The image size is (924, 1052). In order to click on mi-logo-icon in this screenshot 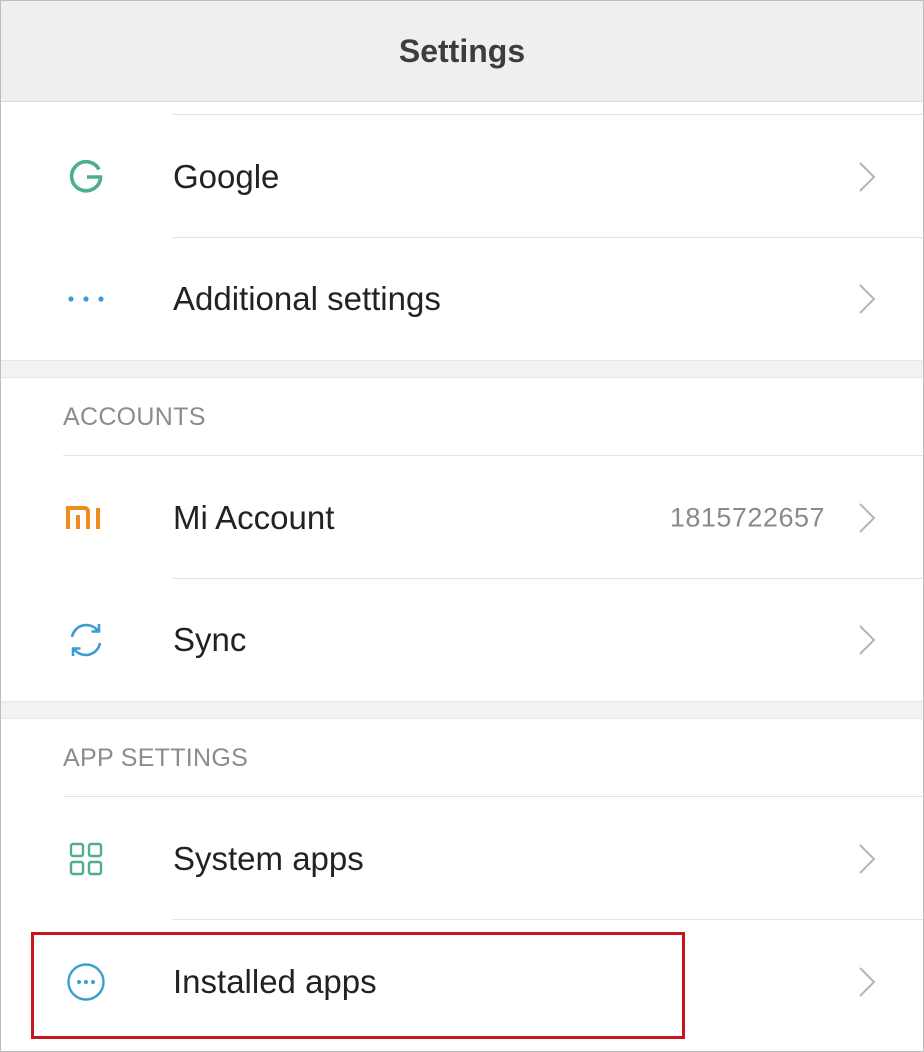, I will do `click(86, 518)`.